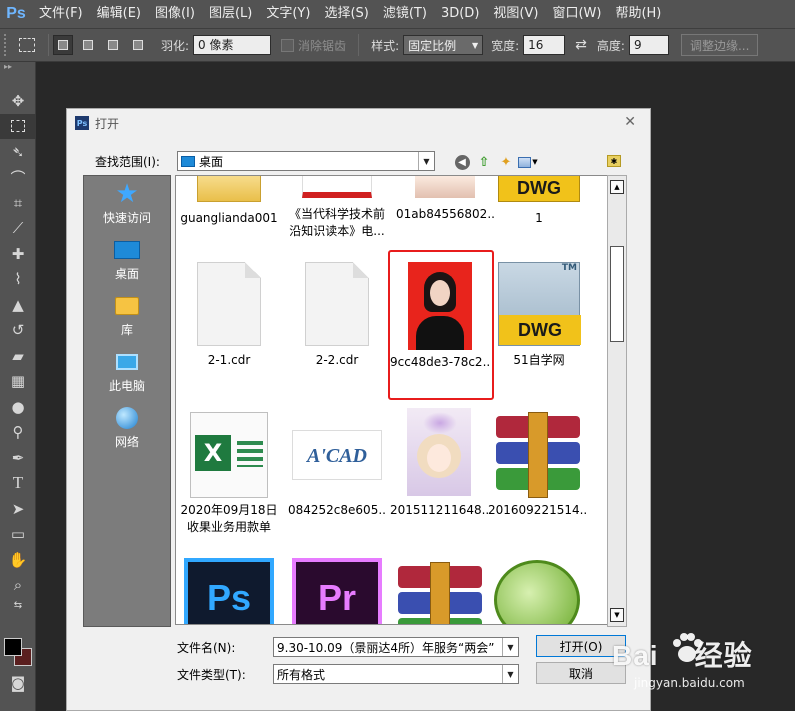 The image size is (795, 711). Describe the element at coordinates (13, 647) in the screenshot. I see `foreground-color` at that location.